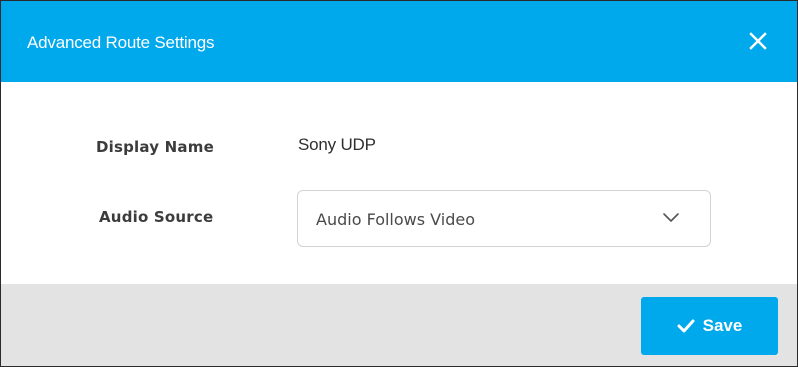  Describe the element at coordinates (722, 325) in the screenshot. I see `save-button-label: Save` at that location.